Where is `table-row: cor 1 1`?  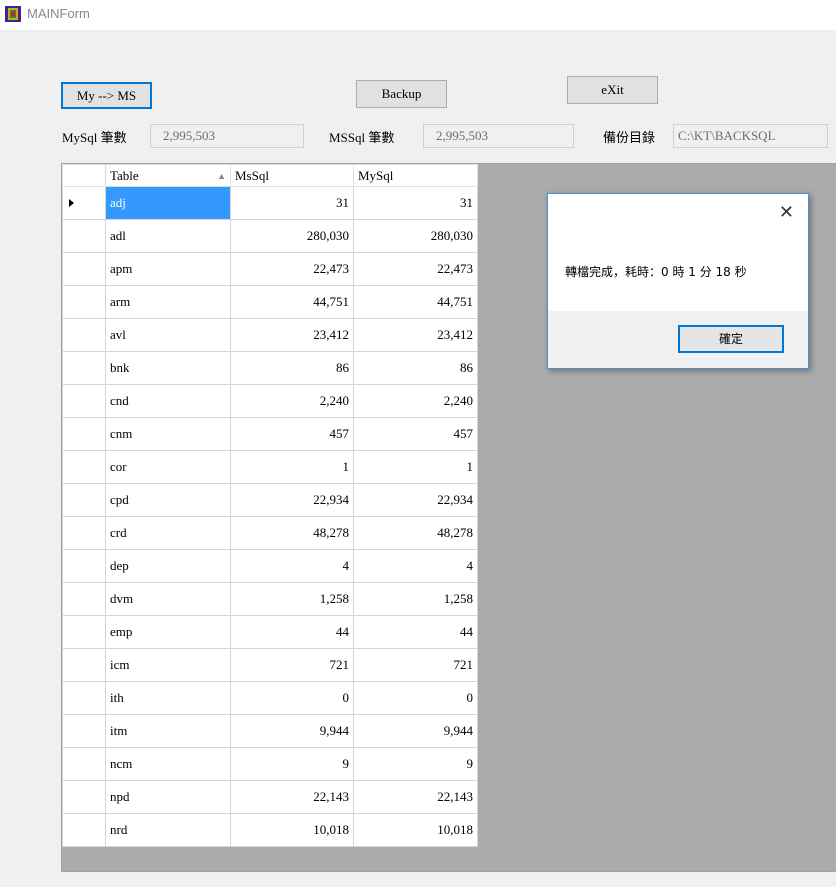 table-row: cor 1 1 is located at coordinates (270, 467).